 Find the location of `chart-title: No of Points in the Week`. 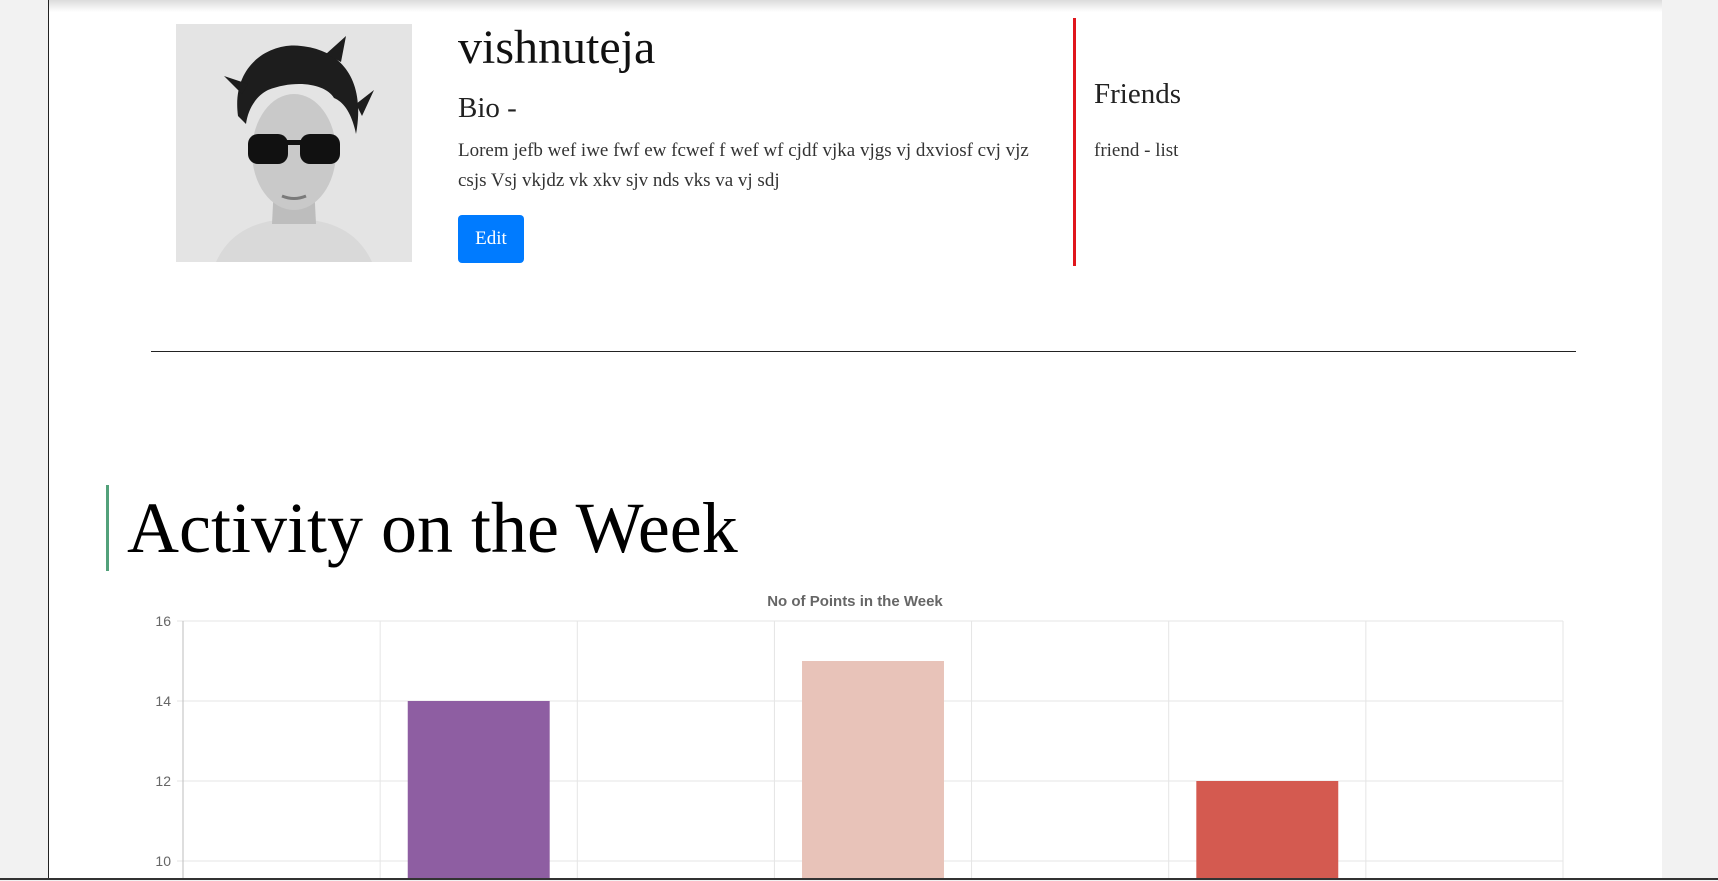

chart-title: No of Points in the Week is located at coordinates (855, 601).